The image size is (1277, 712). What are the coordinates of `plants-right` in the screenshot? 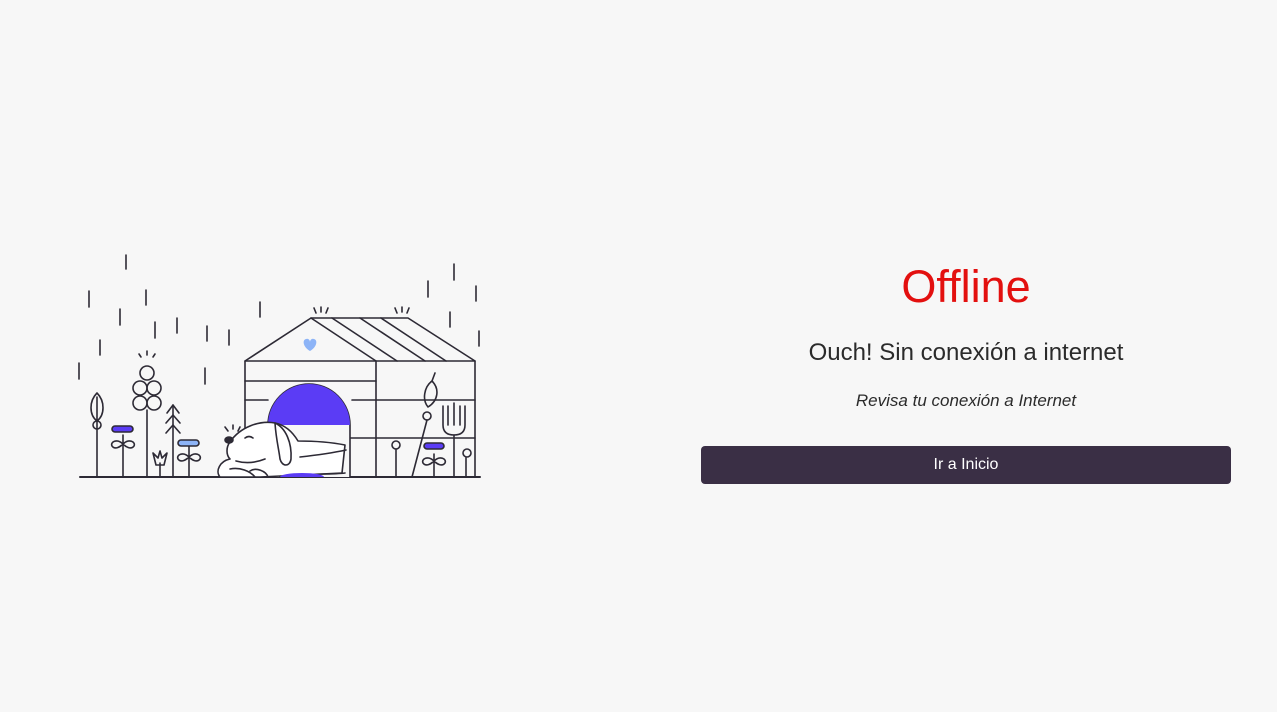 It's located at (431, 425).